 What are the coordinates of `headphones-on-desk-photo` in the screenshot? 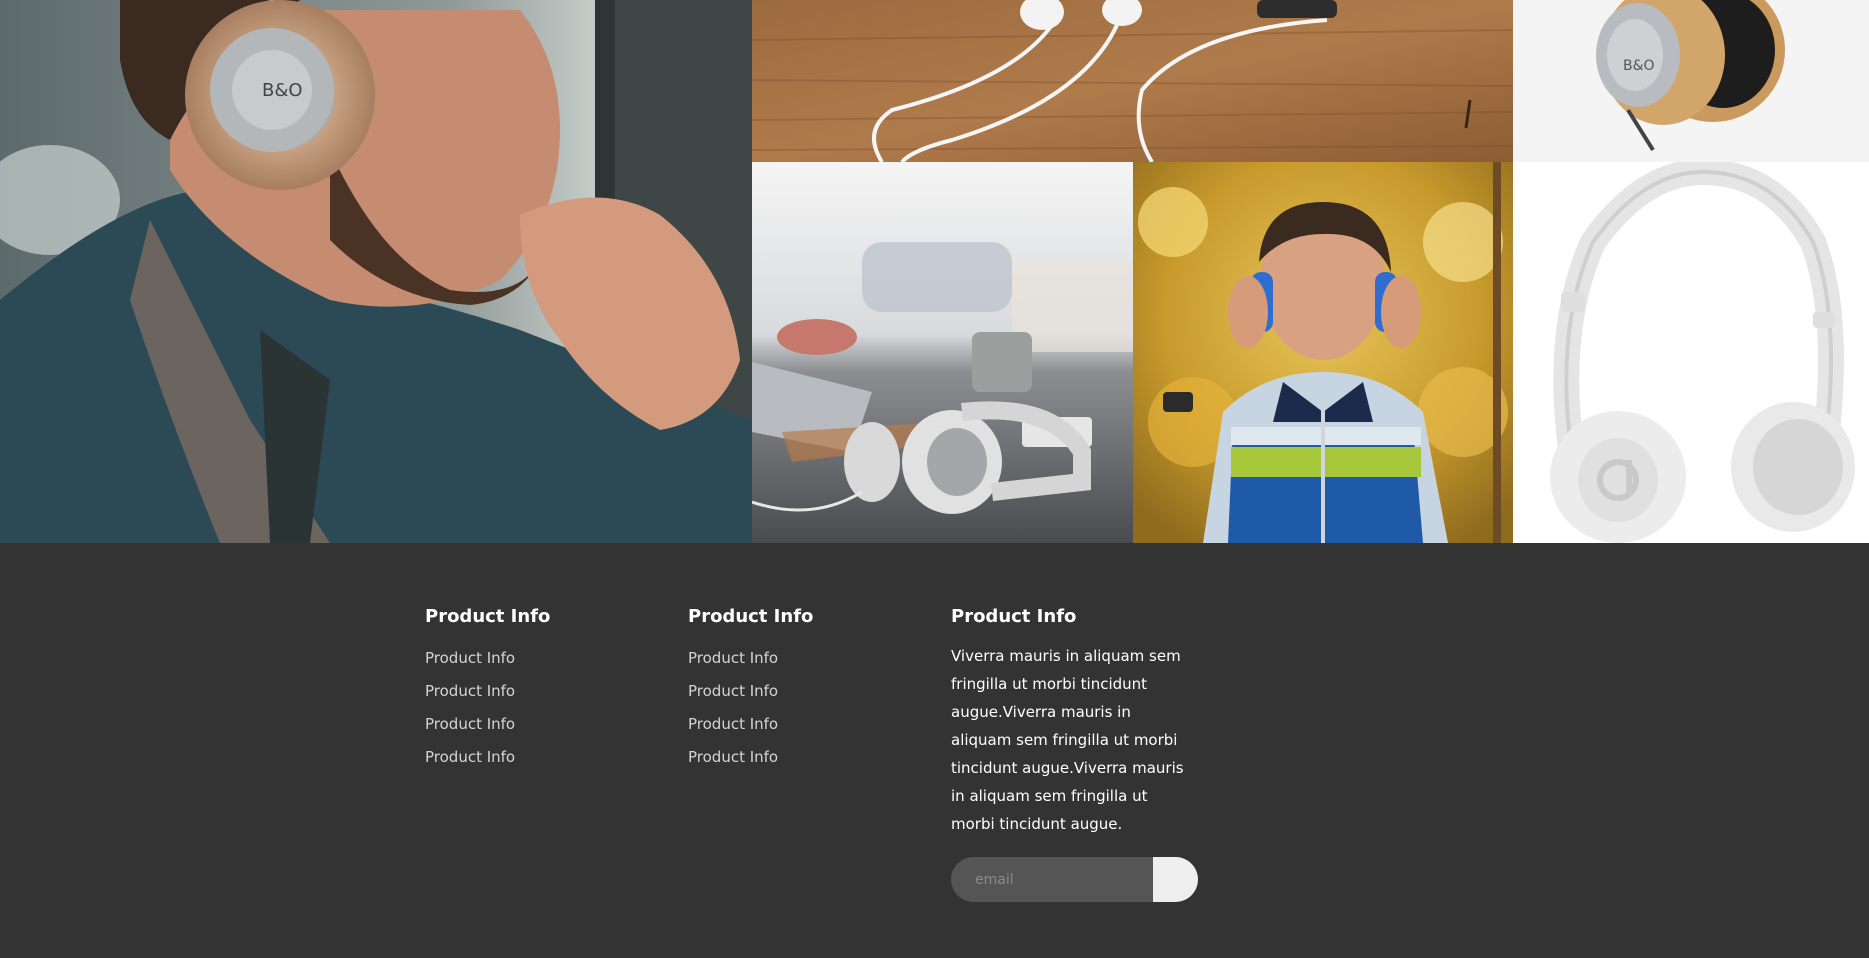 It's located at (942, 352).